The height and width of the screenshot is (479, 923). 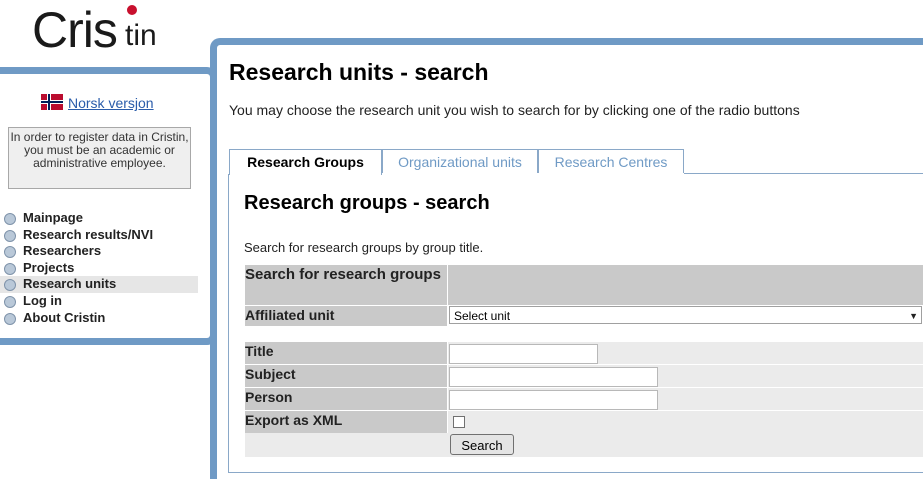 What do you see at coordinates (346, 316) in the screenshot?
I see `affiliated-unit-label: Affiliated unit` at bounding box center [346, 316].